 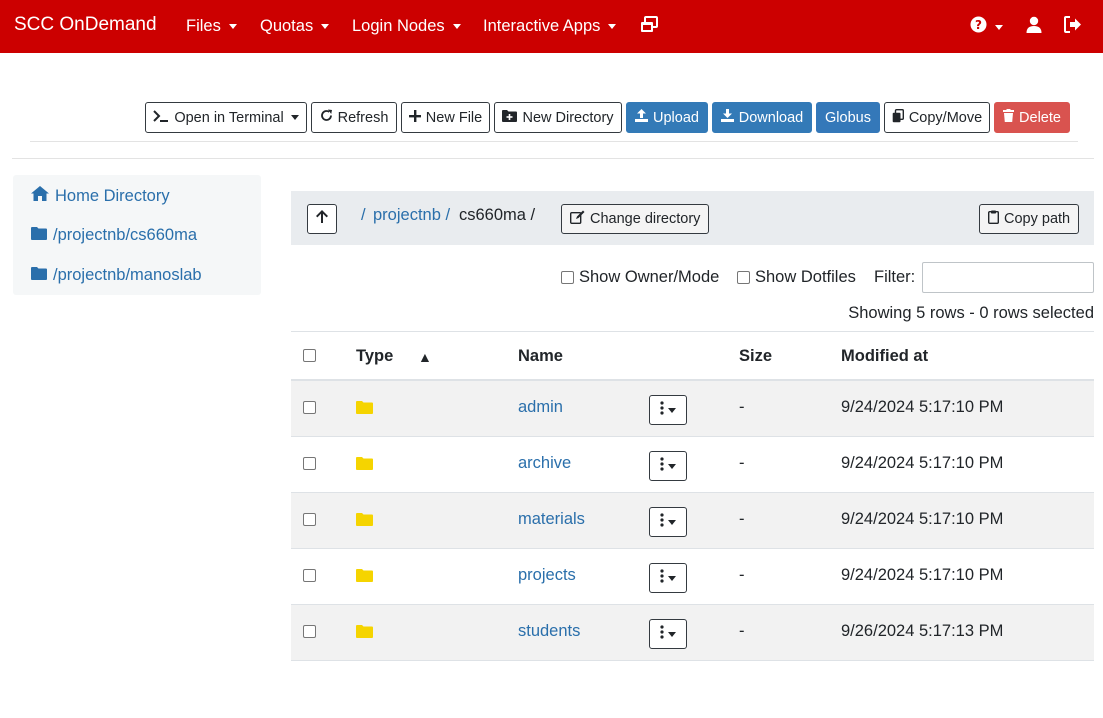 What do you see at coordinates (796, 277) in the screenshot?
I see `show-dotfiles-checkbox: Show Dotfiles` at bounding box center [796, 277].